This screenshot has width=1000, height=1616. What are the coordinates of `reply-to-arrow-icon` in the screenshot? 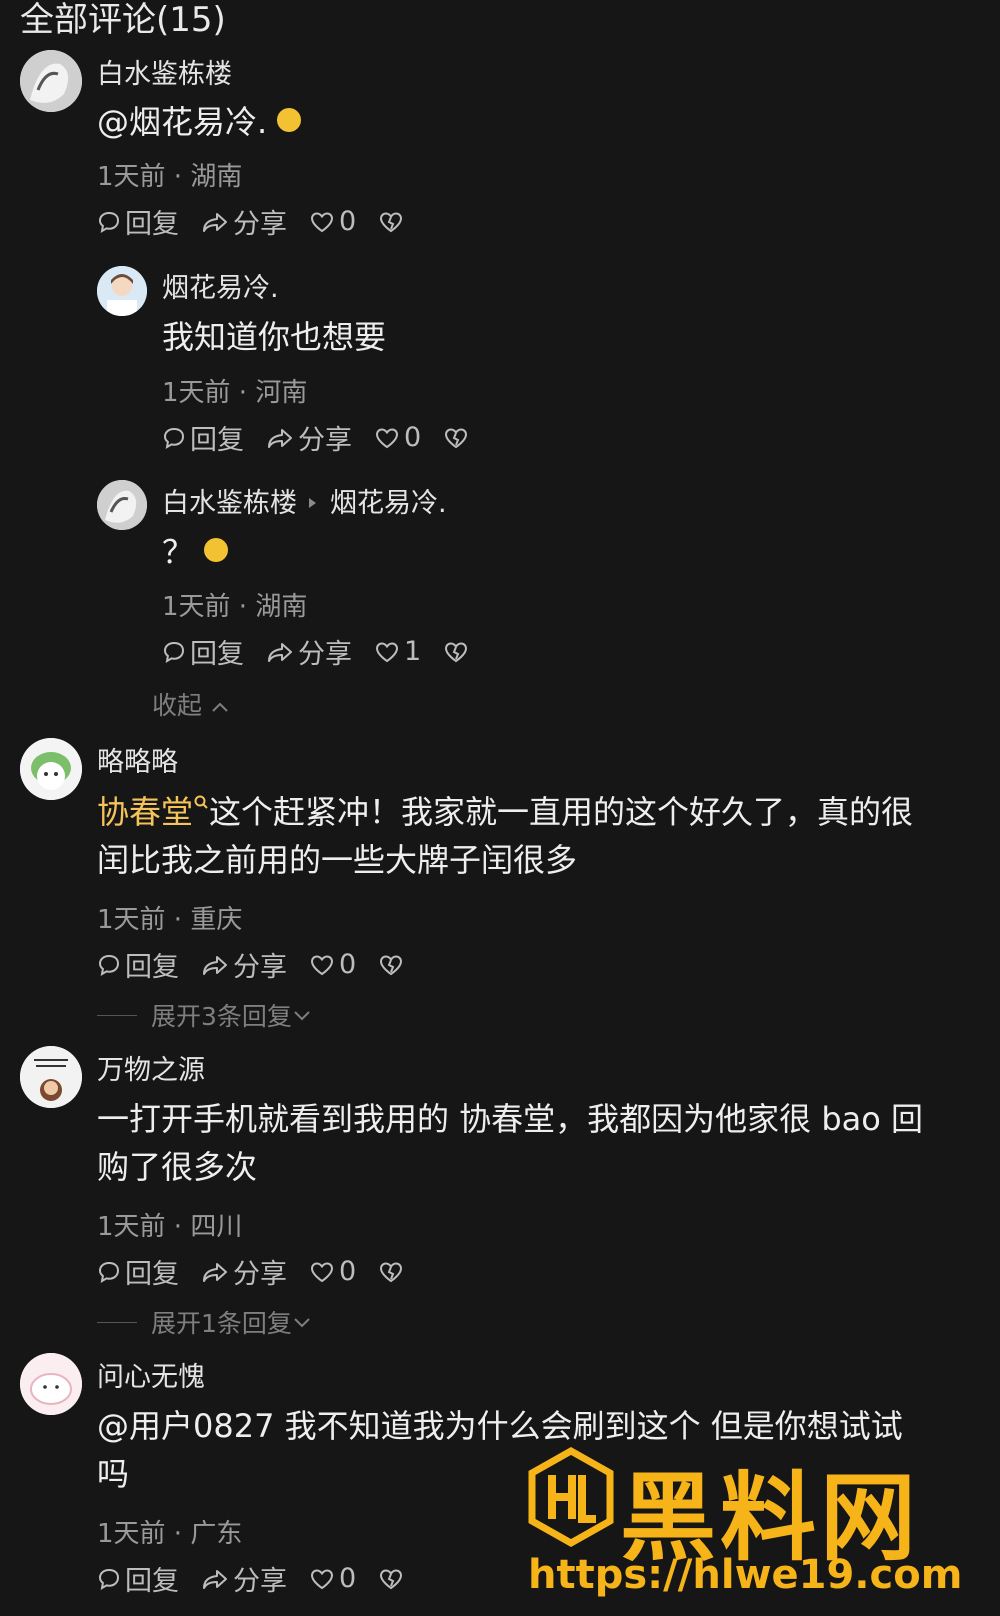 It's located at (312, 502).